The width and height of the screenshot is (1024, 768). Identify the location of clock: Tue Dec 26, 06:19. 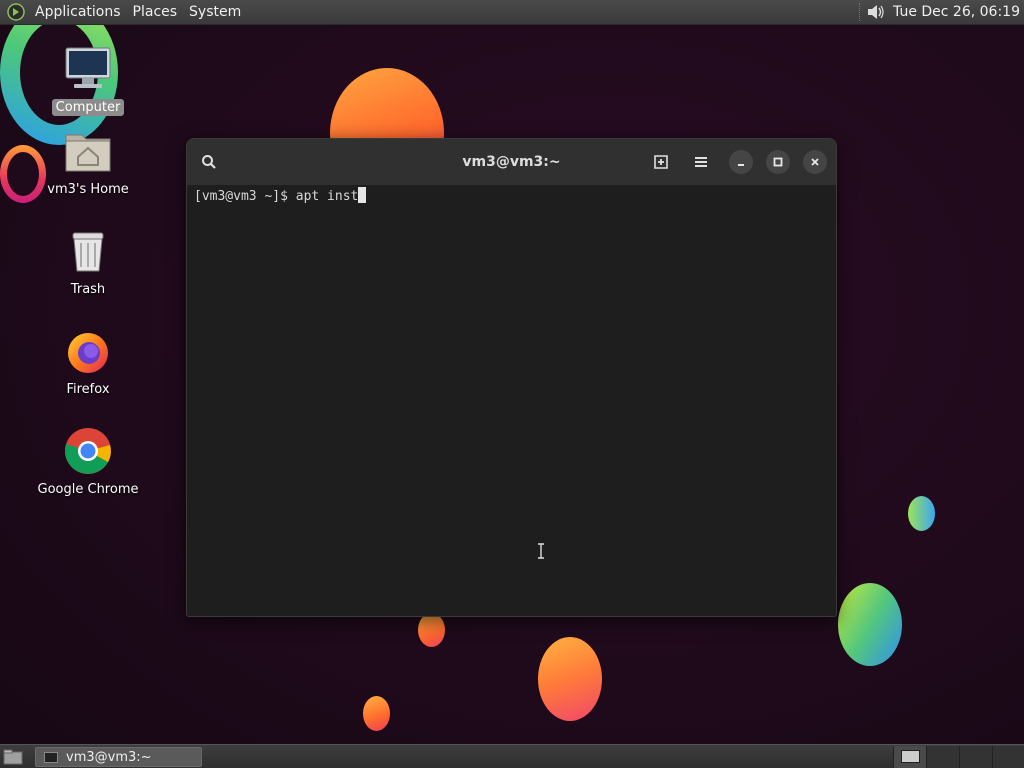
(958, 12).